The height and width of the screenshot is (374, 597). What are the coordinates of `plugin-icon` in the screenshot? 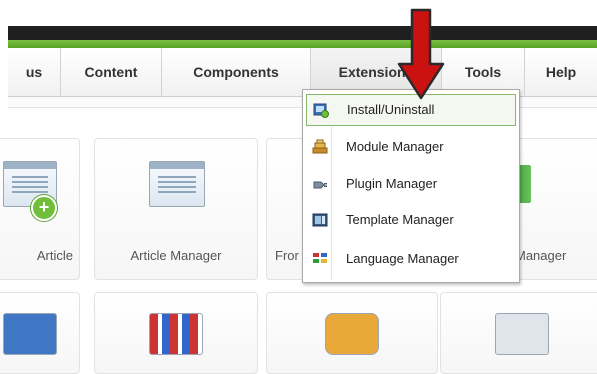 It's located at (320, 185).